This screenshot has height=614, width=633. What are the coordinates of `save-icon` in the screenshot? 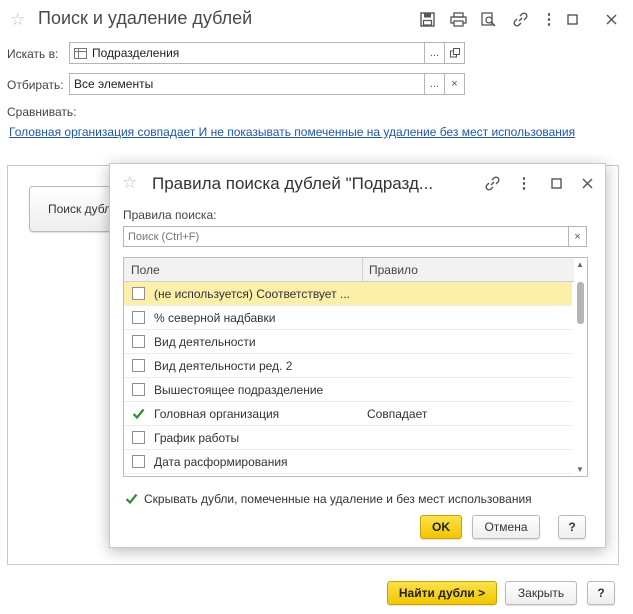 It's located at (427, 19).